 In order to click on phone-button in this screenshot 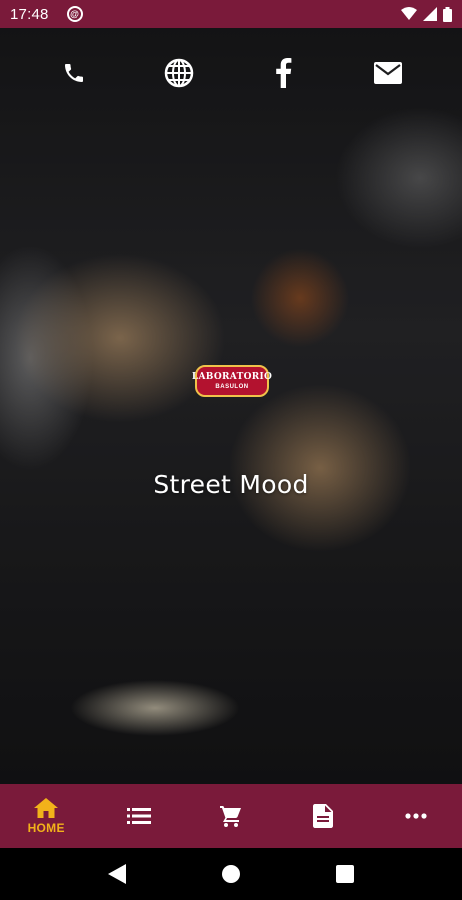, I will do `click(74, 73)`.